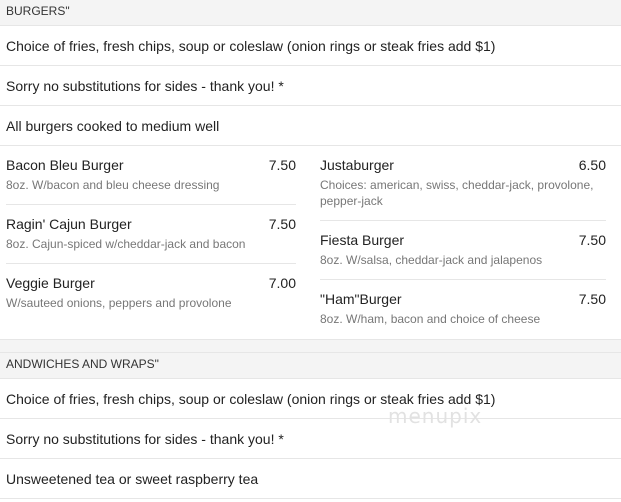 This screenshot has width=621, height=502. I want to click on burgers-heading: BURGERS", so click(310, 13).